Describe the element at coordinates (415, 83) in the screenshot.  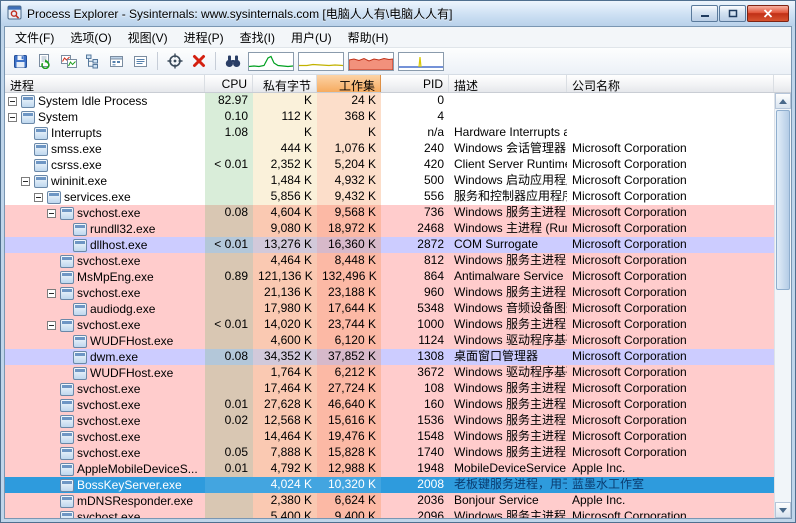
I see `column-header-pid: PID` at that location.